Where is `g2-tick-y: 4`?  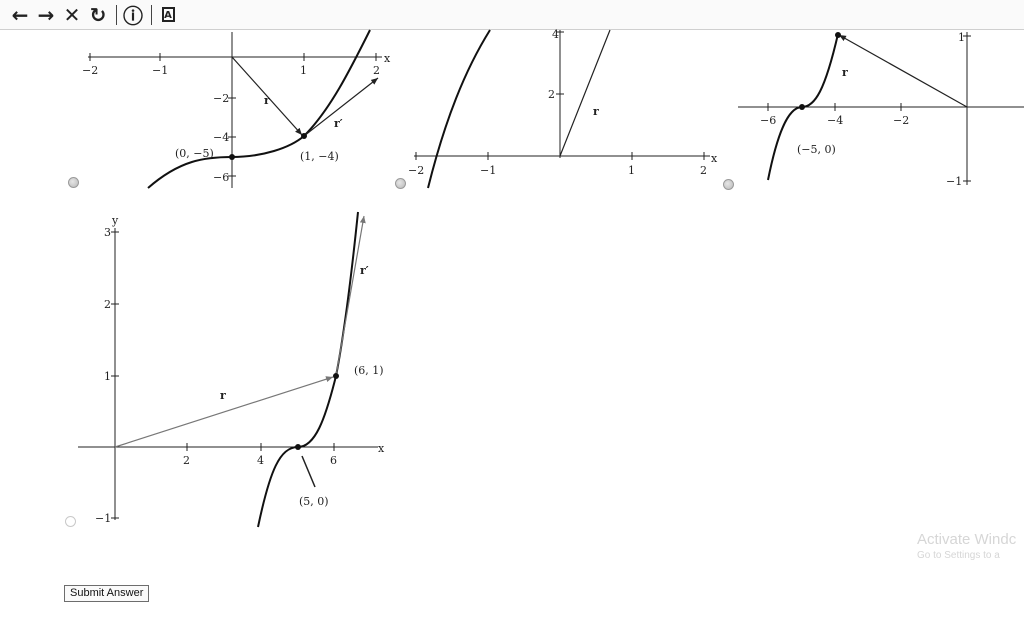 g2-tick-y: 4 is located at coordinates (555, 34).